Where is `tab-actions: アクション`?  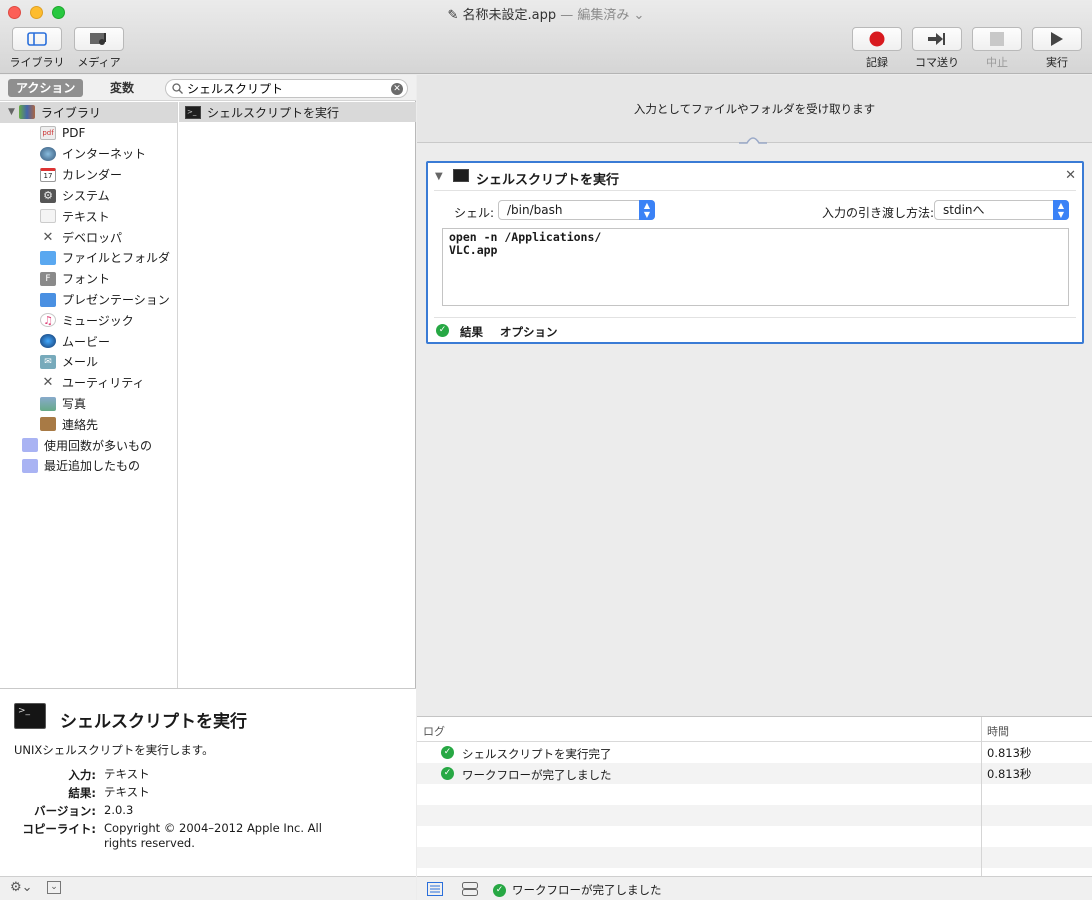
tab-actions: アクション is located at coordinates (46, 88).